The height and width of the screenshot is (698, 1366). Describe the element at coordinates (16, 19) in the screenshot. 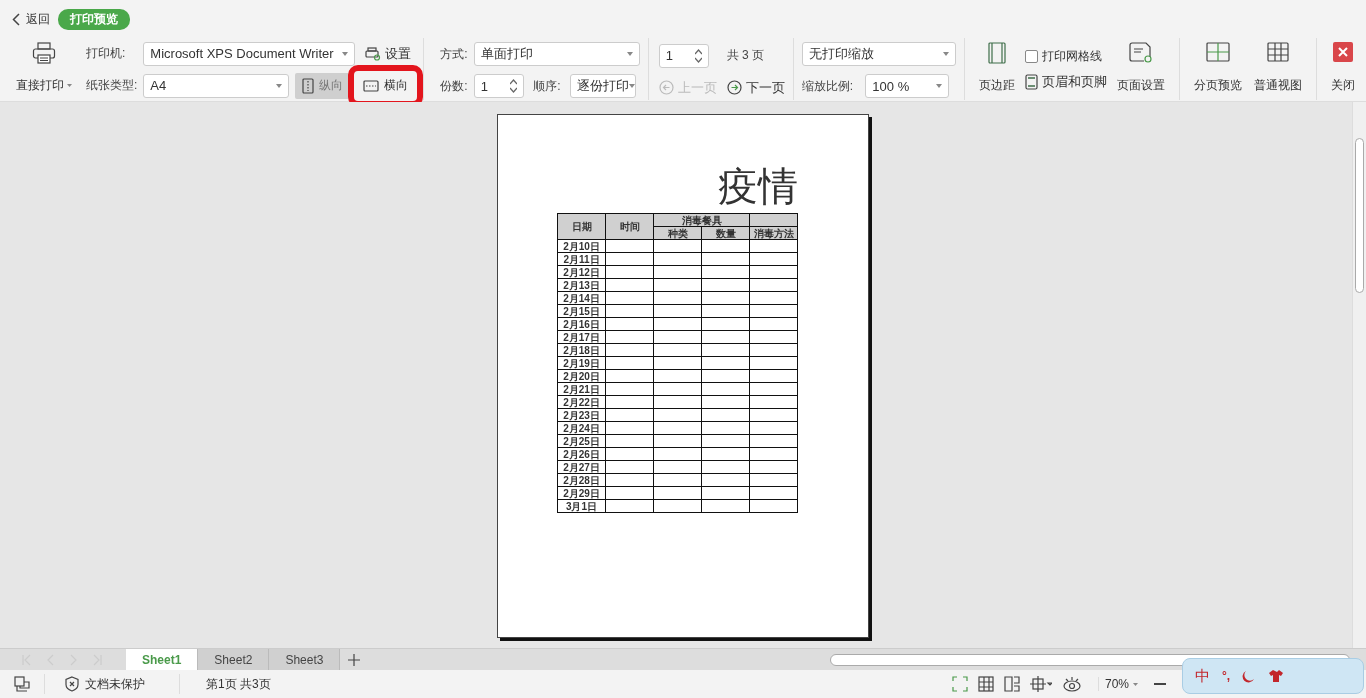

I see `back-chevron-icon` at that location.